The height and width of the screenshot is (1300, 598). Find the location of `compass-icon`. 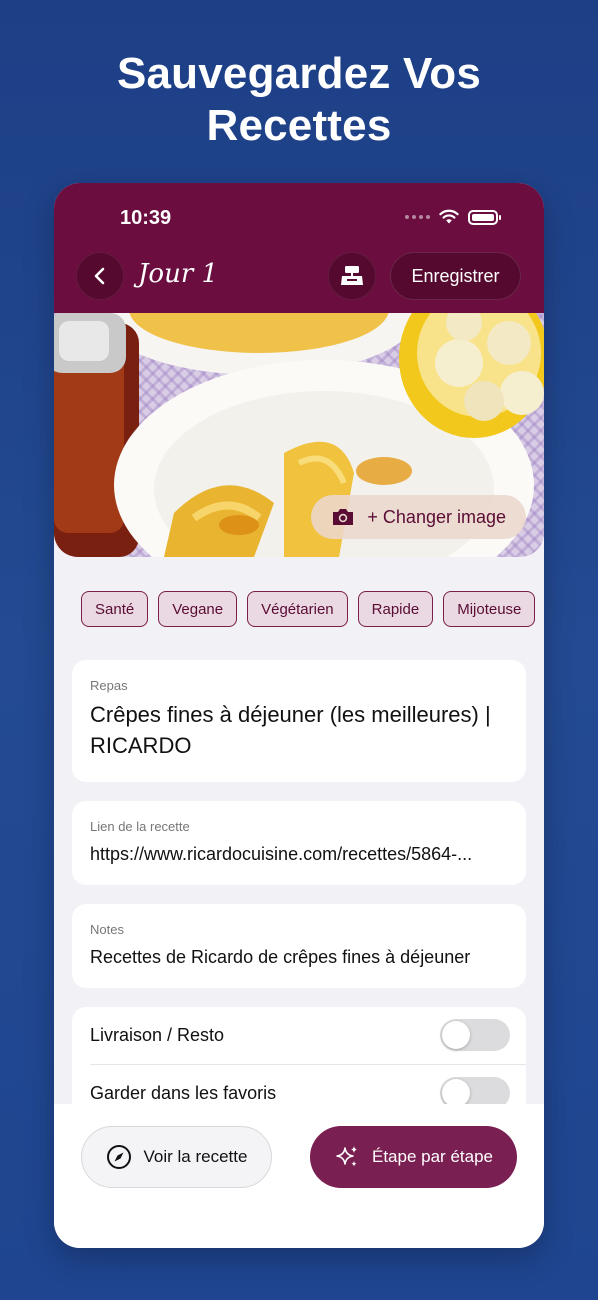

compass-icon is located at coordinates (118, 1157).